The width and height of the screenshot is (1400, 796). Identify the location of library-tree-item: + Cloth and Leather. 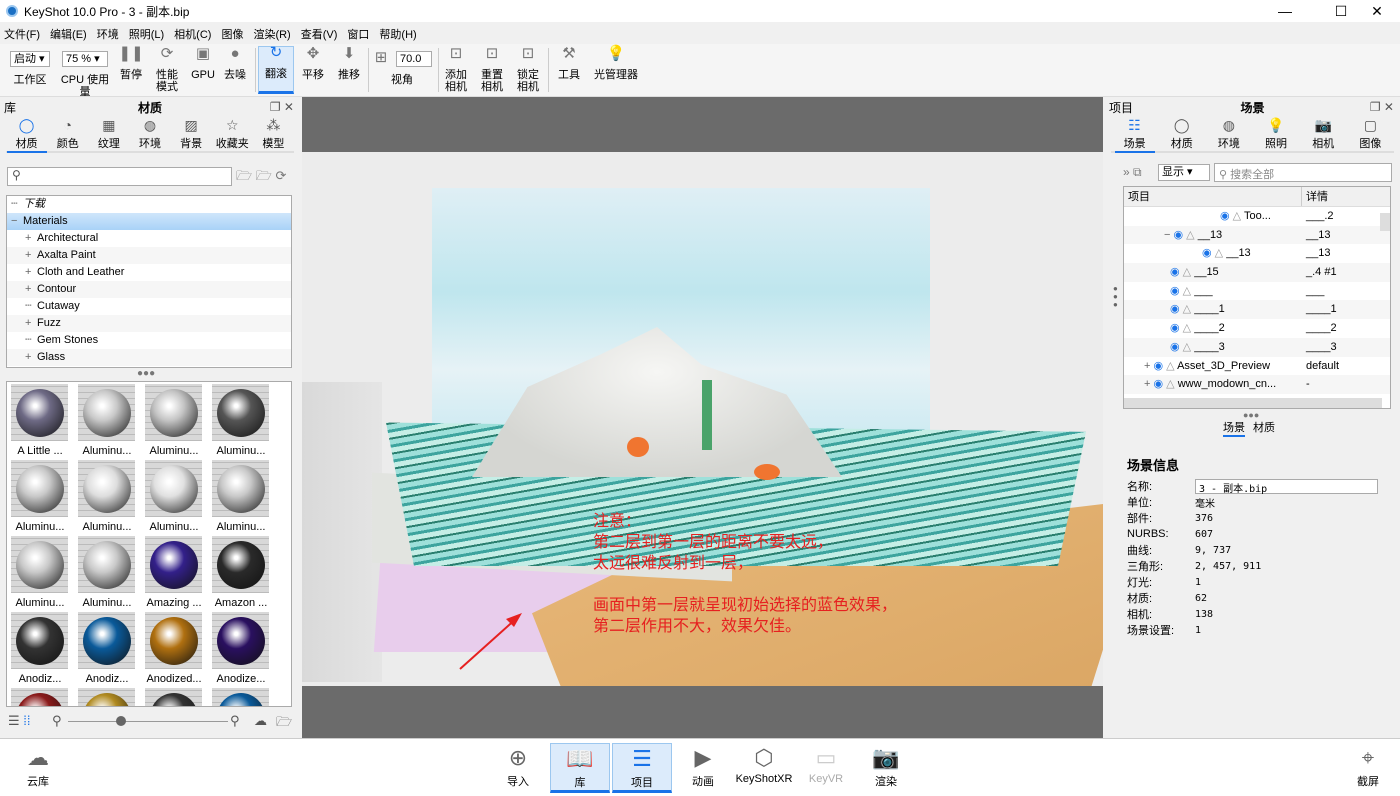
(149, 272).